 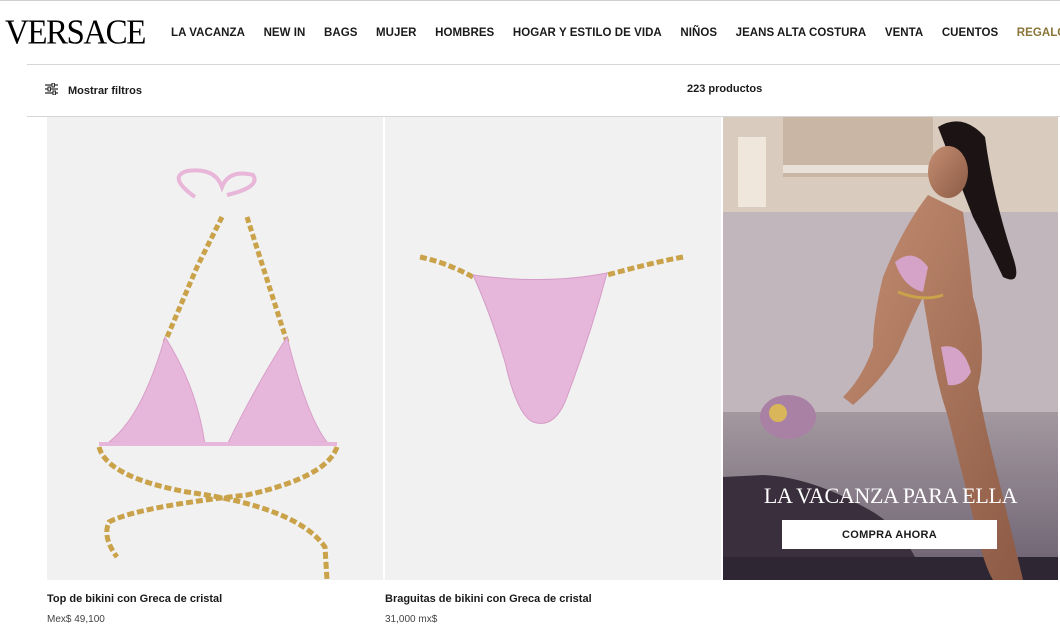 What do you see at coordinates (285, 36) in the screenshot?
I see `nav-item-new-in: NEW IN` at bounding box center [285, 36].